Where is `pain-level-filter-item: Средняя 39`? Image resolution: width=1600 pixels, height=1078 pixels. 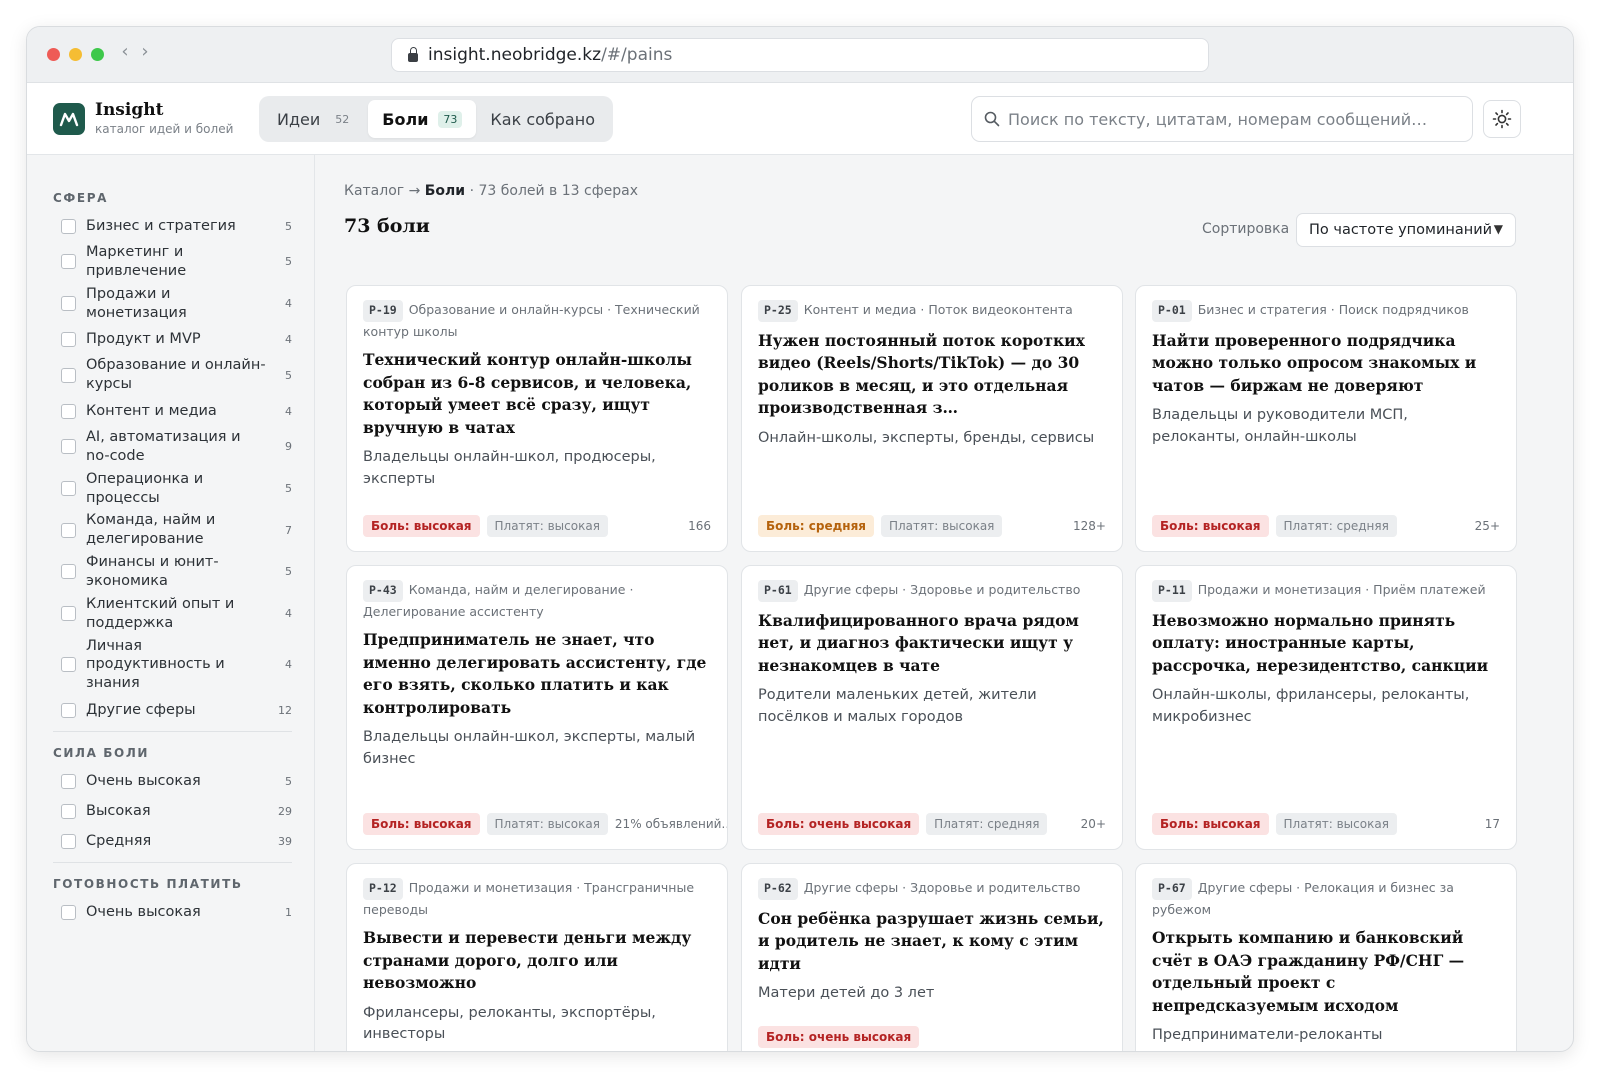
pain-level-filter-item: Средняя 39 is located at coordinates (172, 841).